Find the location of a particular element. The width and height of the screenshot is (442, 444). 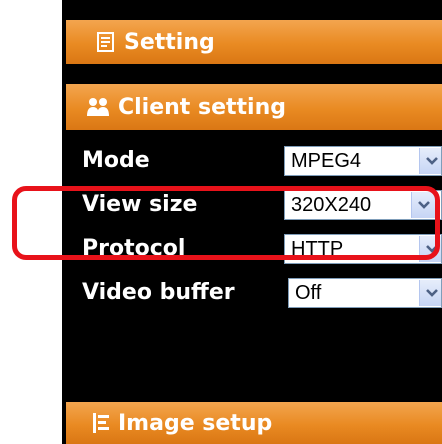

image-setup-header-label: Image setup is located at coordinates (195, 423).